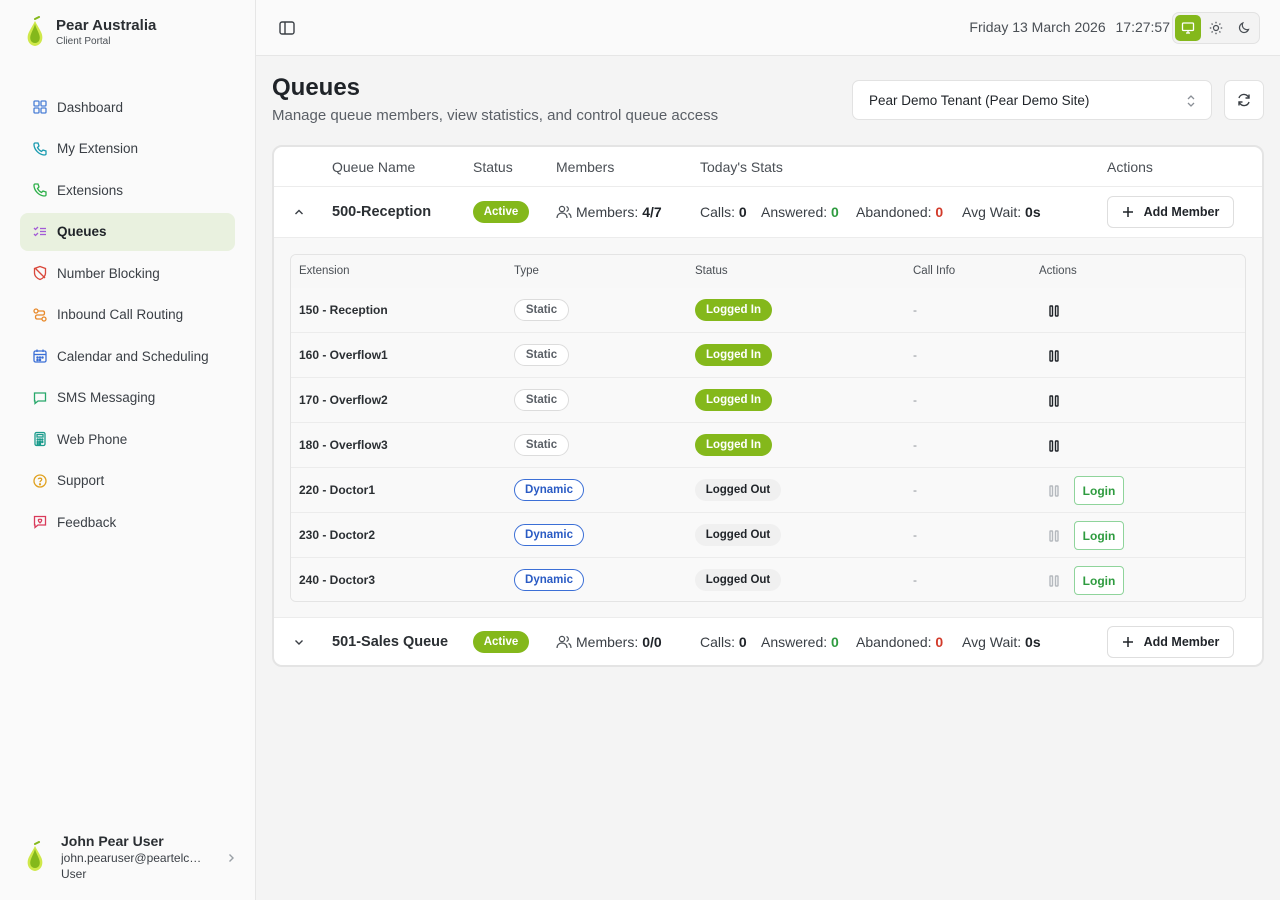 The image size is (1280, 900). I want to click on brand-subtitle: Client Portal, so click(83, 41).